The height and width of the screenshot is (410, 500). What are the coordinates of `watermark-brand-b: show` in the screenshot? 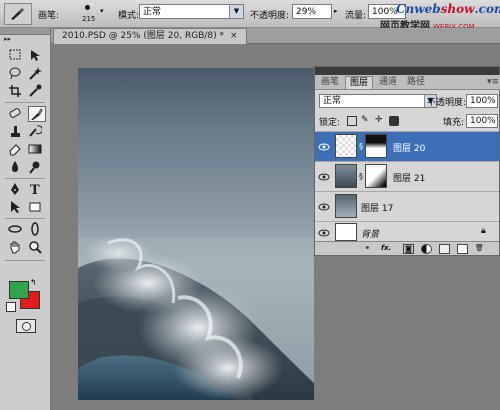 It's located at (457, 9).